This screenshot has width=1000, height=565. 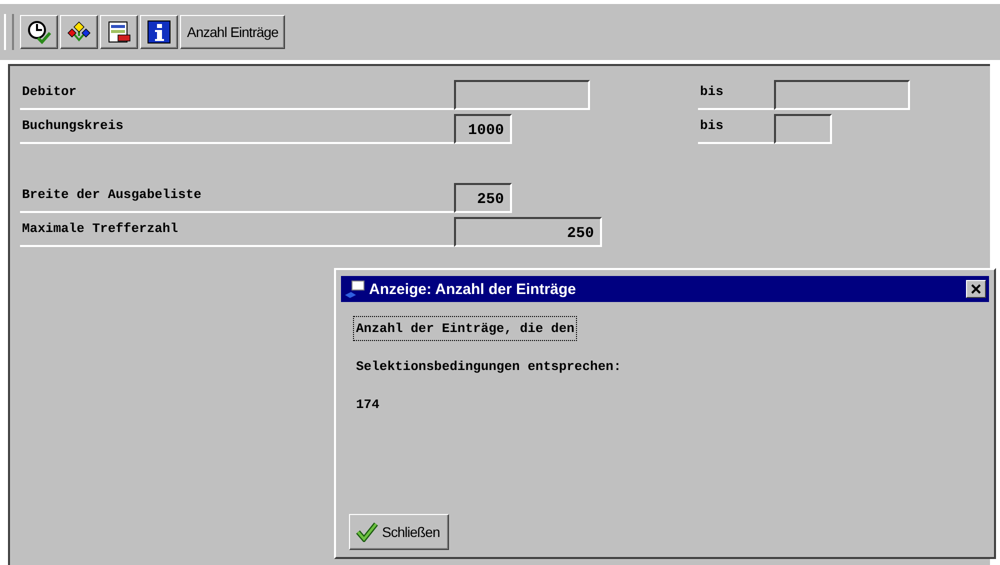 What do you see at coordinates (237, 131) in the screenshot?
I see `field-label: Buchungskreis` at bounding box center [237, 131].